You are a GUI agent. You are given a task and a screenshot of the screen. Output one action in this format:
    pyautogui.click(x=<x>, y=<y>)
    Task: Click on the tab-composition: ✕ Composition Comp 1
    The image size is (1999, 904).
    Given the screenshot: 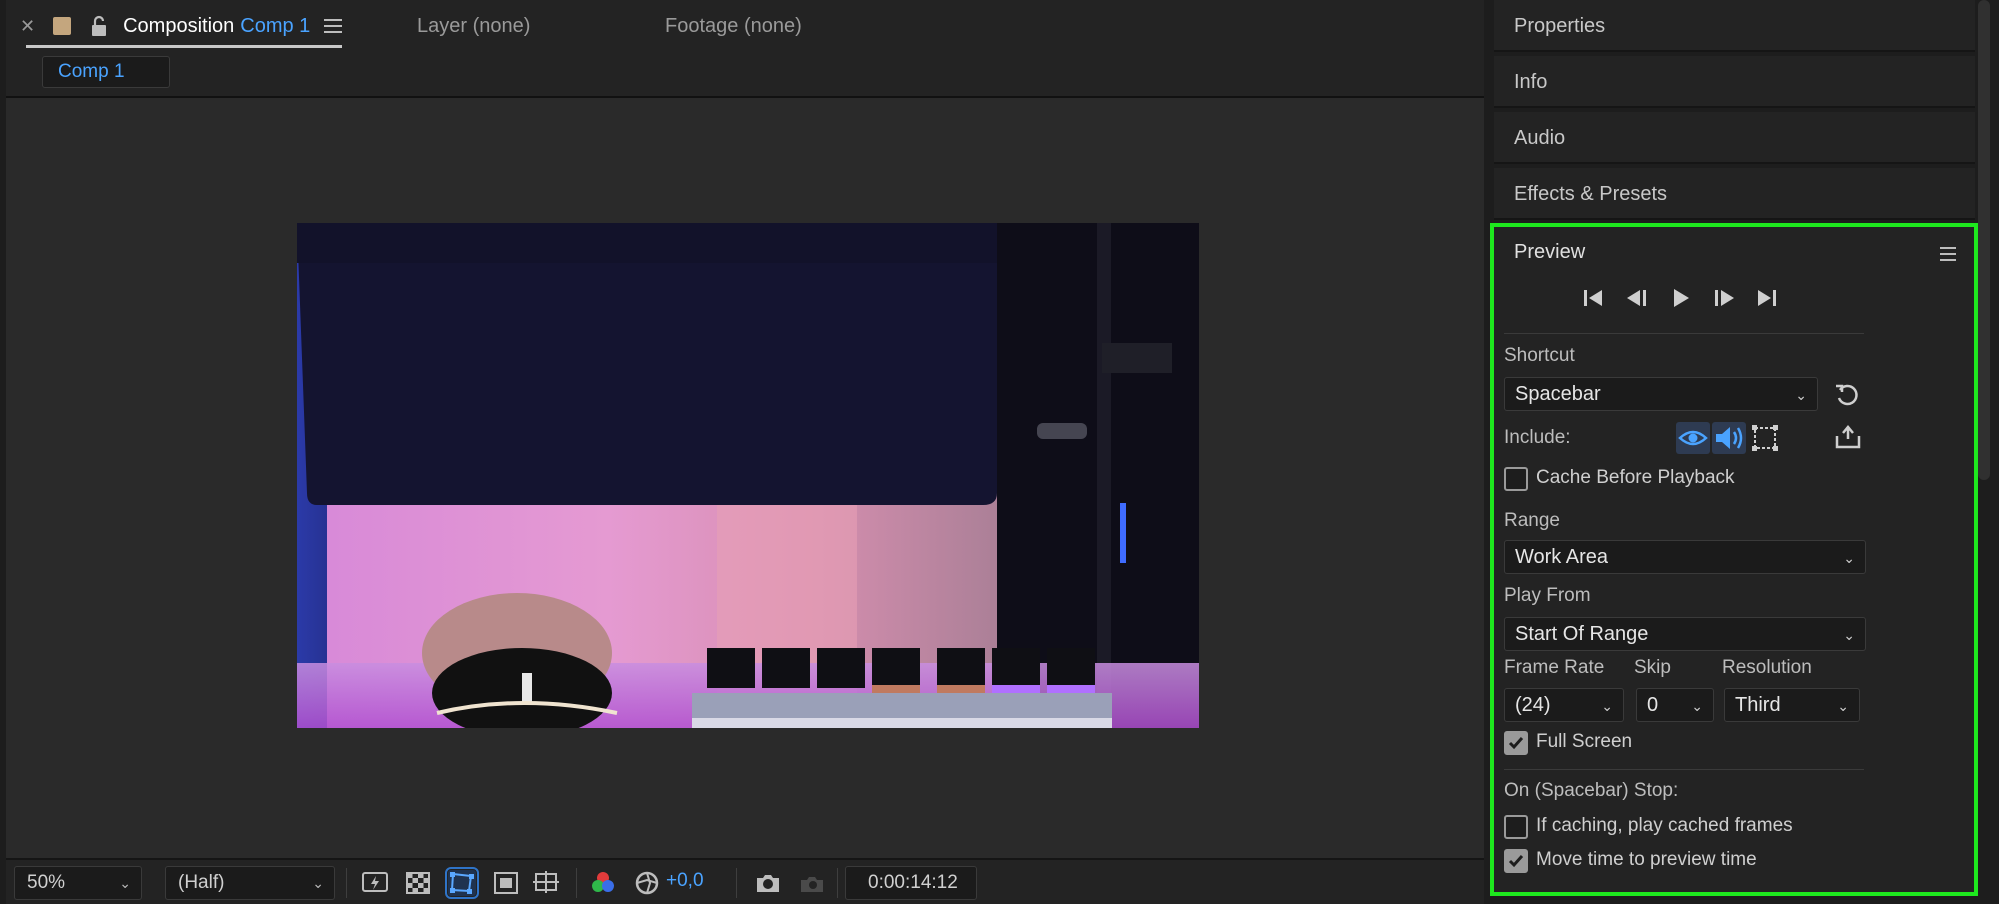 What is the action you would take?
    pyautogui.click(x=181, y=30)
    